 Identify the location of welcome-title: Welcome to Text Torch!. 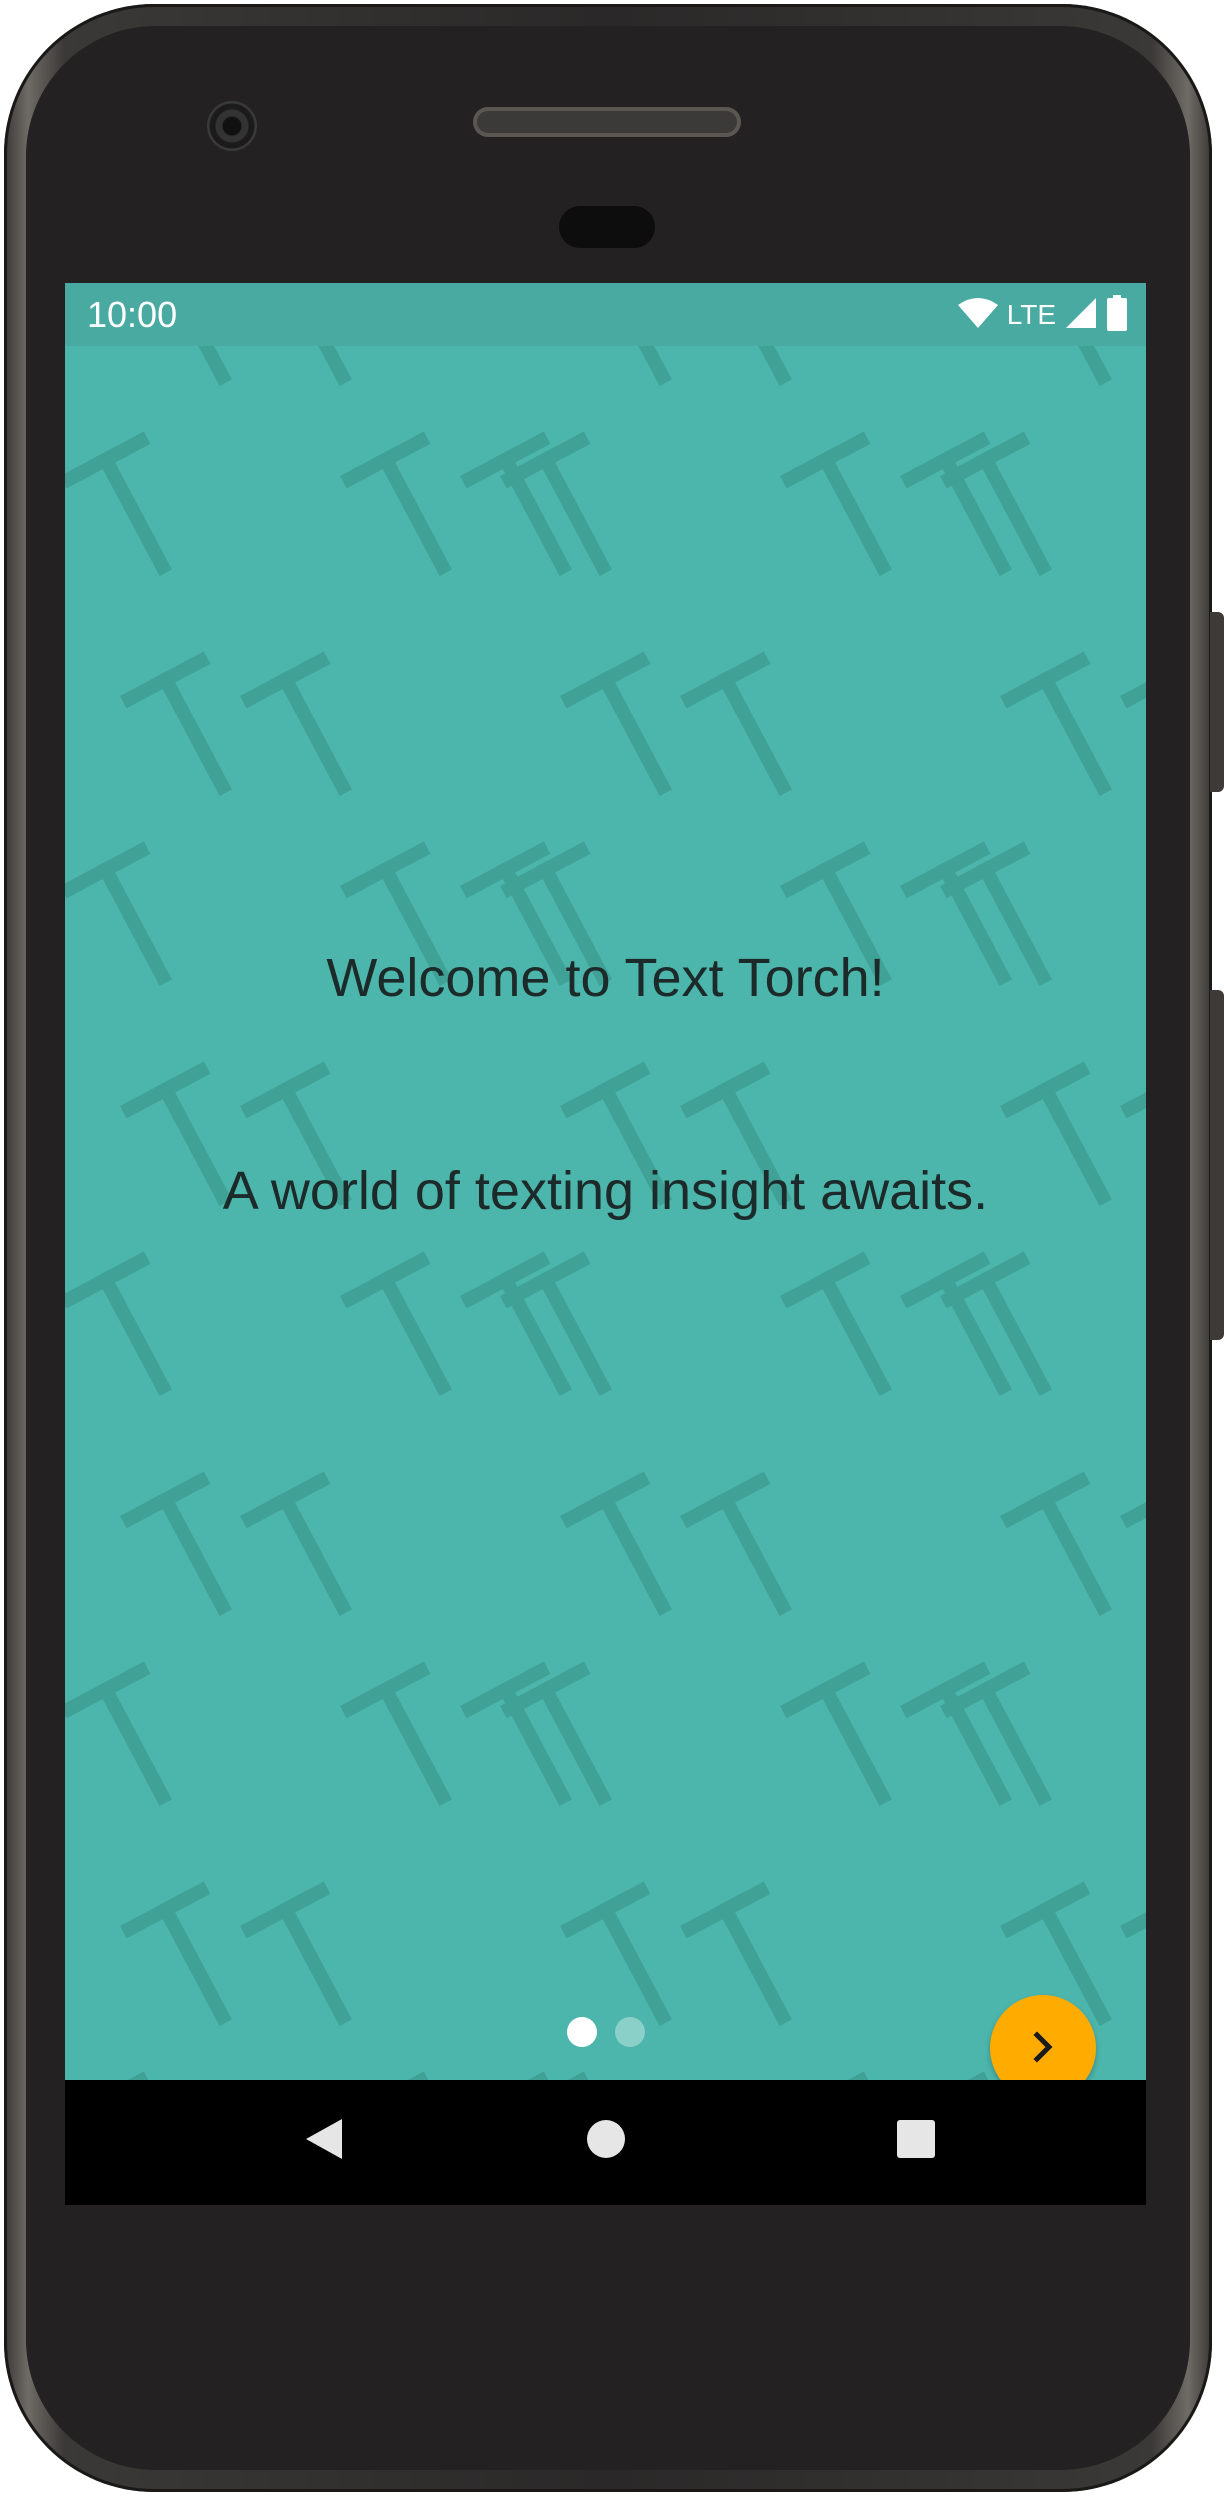
(605, 978).